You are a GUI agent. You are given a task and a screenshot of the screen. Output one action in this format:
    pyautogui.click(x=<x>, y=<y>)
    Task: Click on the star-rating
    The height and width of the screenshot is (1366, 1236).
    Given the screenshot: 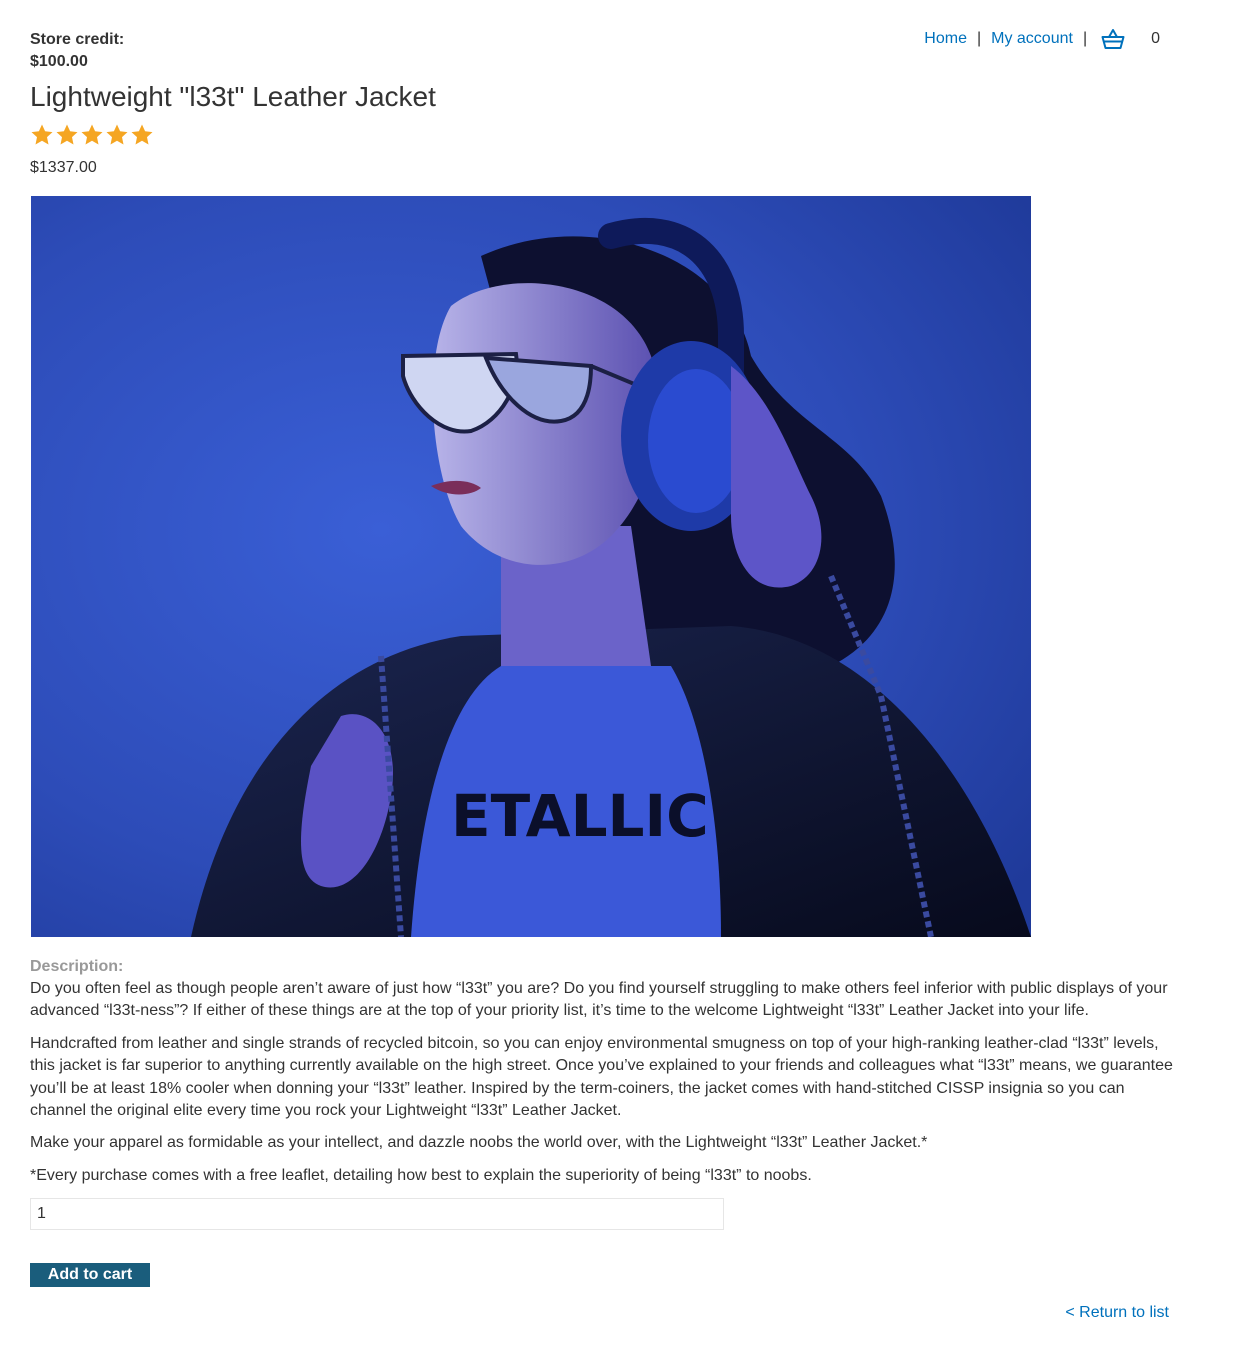 What is the action you would take?
    pyautogui.click(x=92, y=135)
    